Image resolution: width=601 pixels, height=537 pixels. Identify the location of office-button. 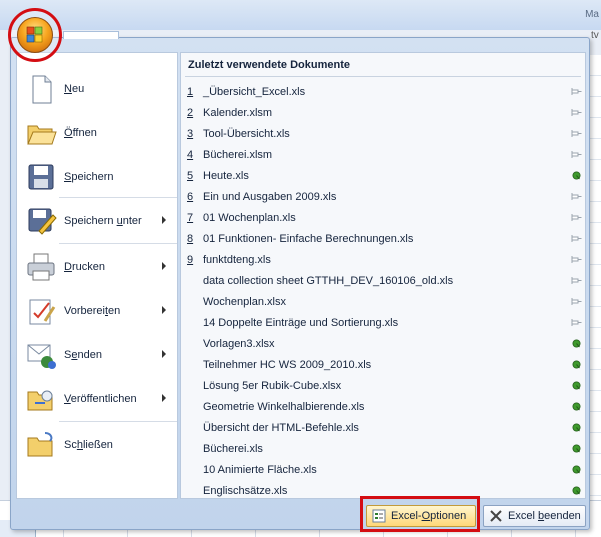
(35, 35).